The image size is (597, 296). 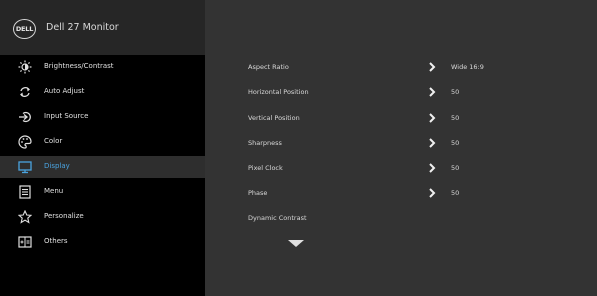 What do you see at coordinates (102, 192) in the screenshot?
I see `sidebar-item-menu: Menu` at bounding box center [102, 192].